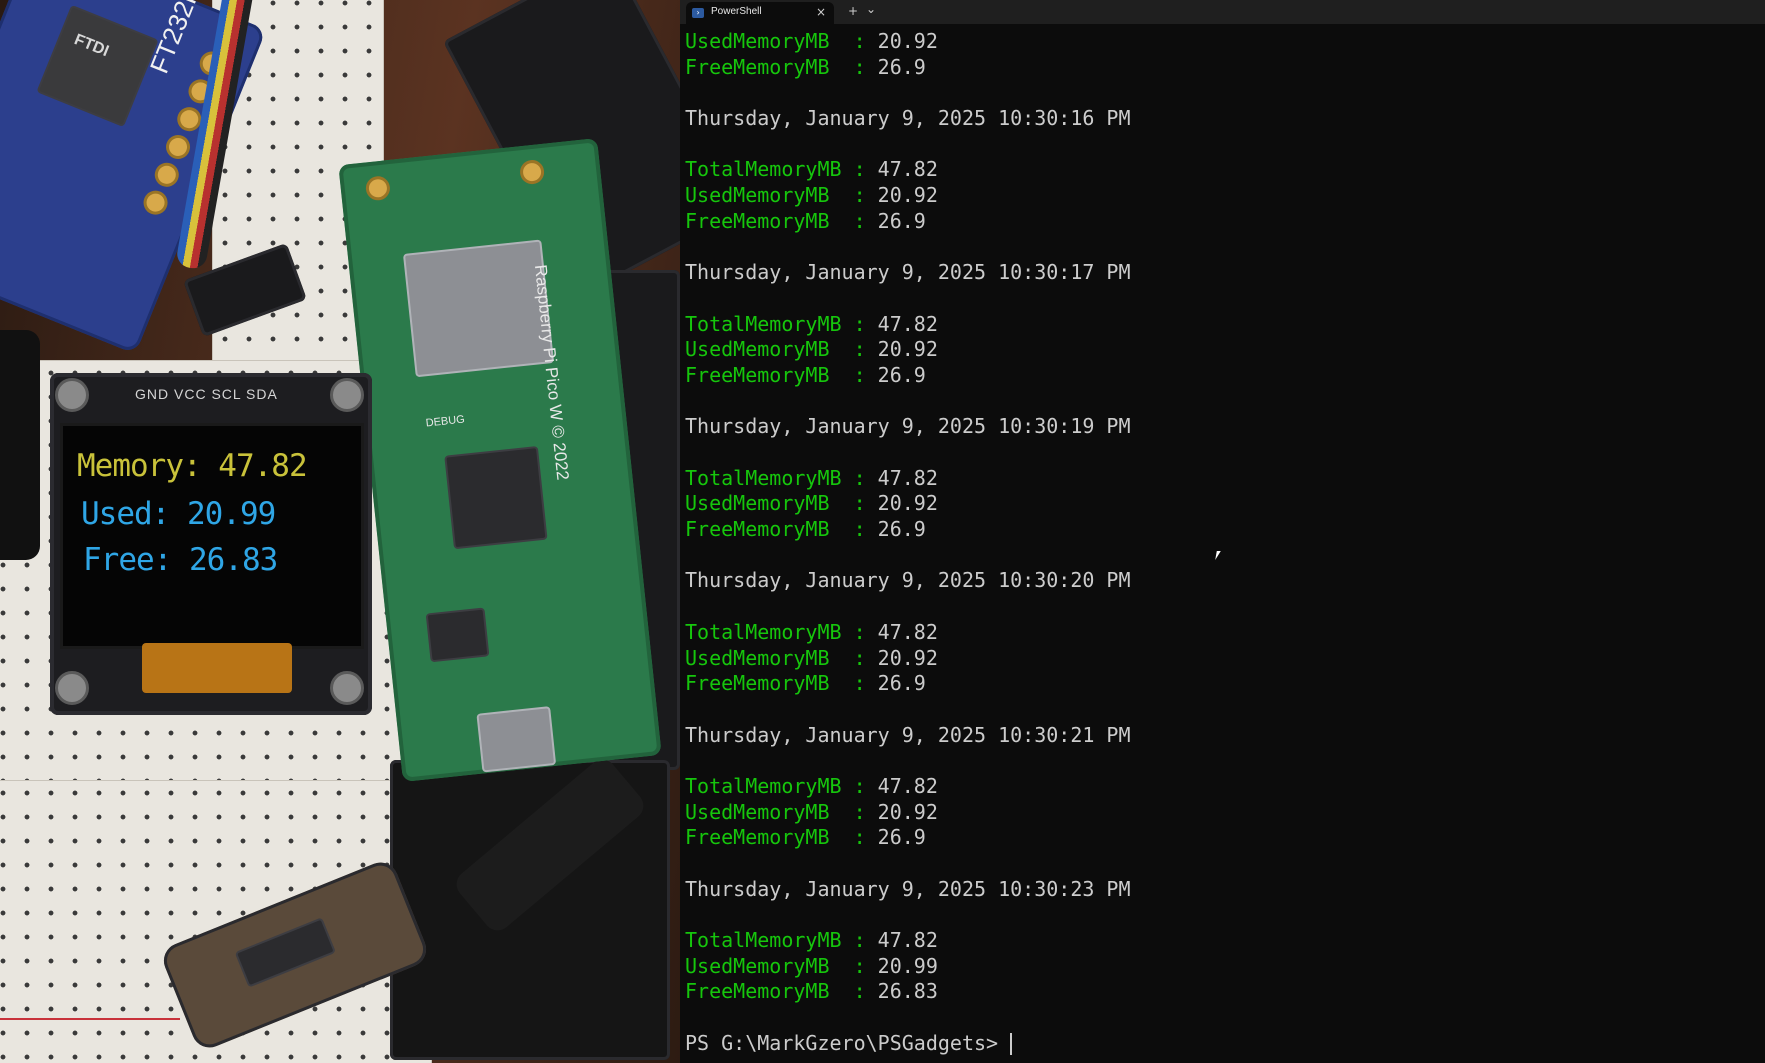  Describe the element at coordinates (1220, 967) in the screenshot. I see `terminal-line-property: UsedMemoryMB : 20.99` at that location.